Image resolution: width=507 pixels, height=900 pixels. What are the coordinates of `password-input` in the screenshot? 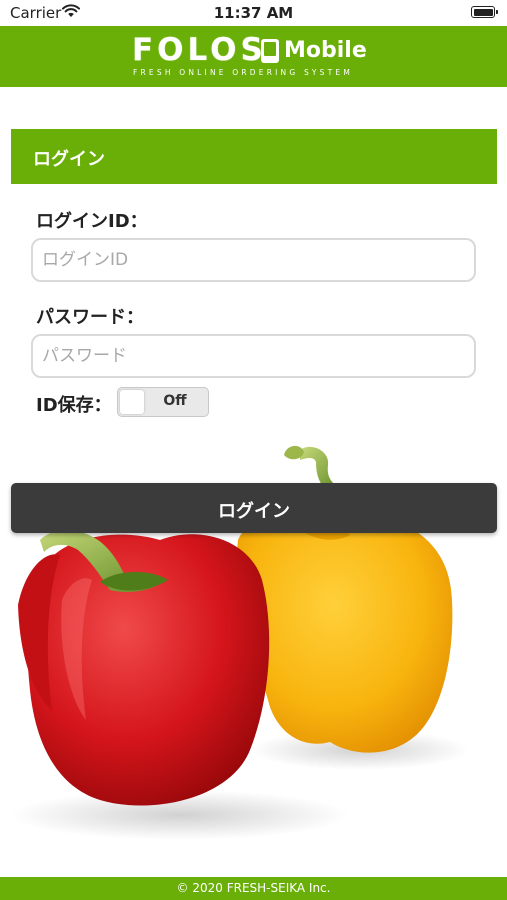 It's located at (253, 356).